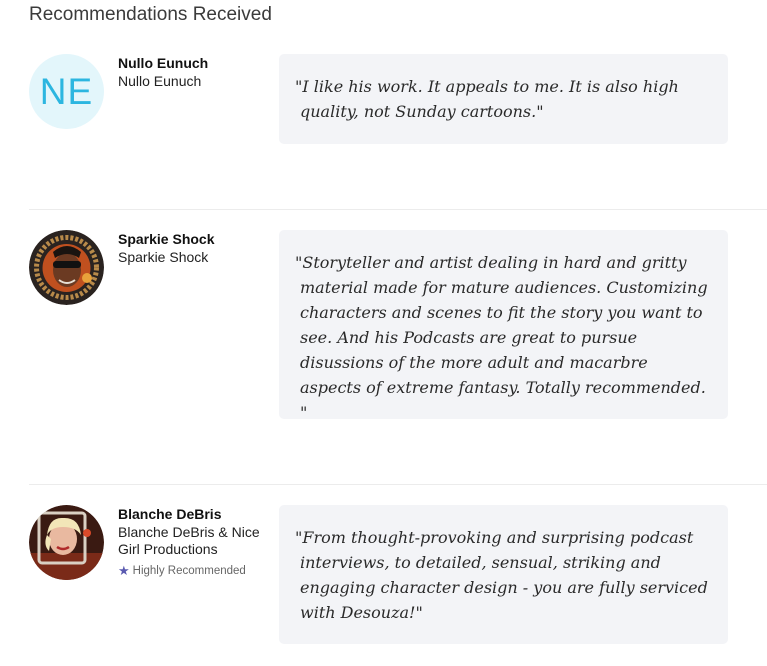 Image resolution: width=767 pixels, height=666 pixels. I want to click on avatar-initials: NE, so click(66, 91).